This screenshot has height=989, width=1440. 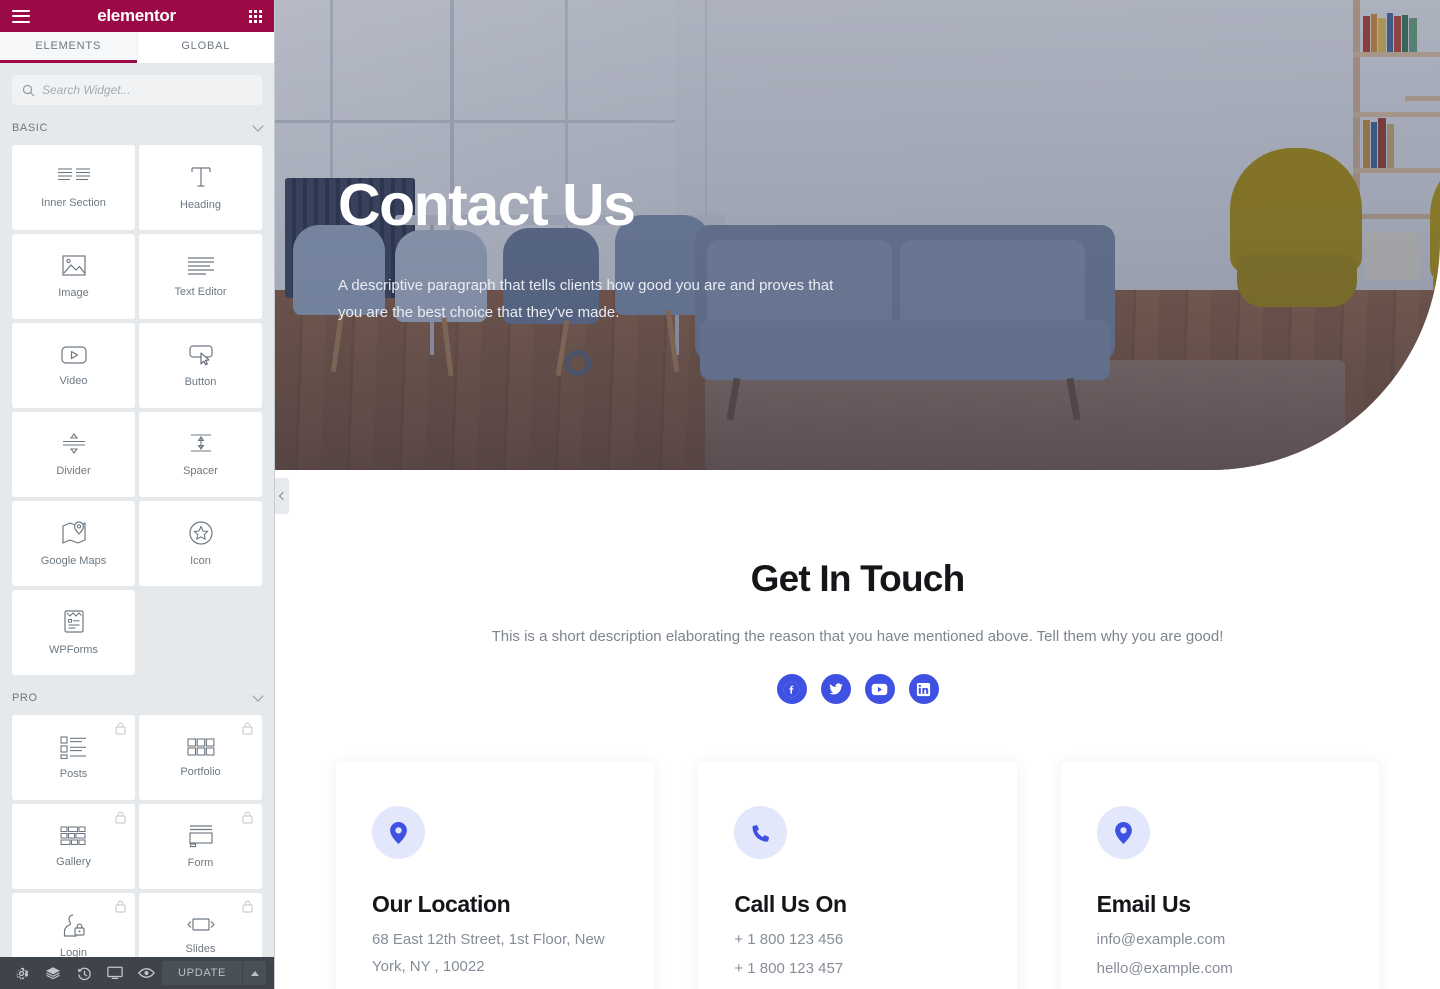 What do you see at coordinates (138, 698) in the screenshot?
I see `category-pro: PRO` at bounding box center [138, 698].